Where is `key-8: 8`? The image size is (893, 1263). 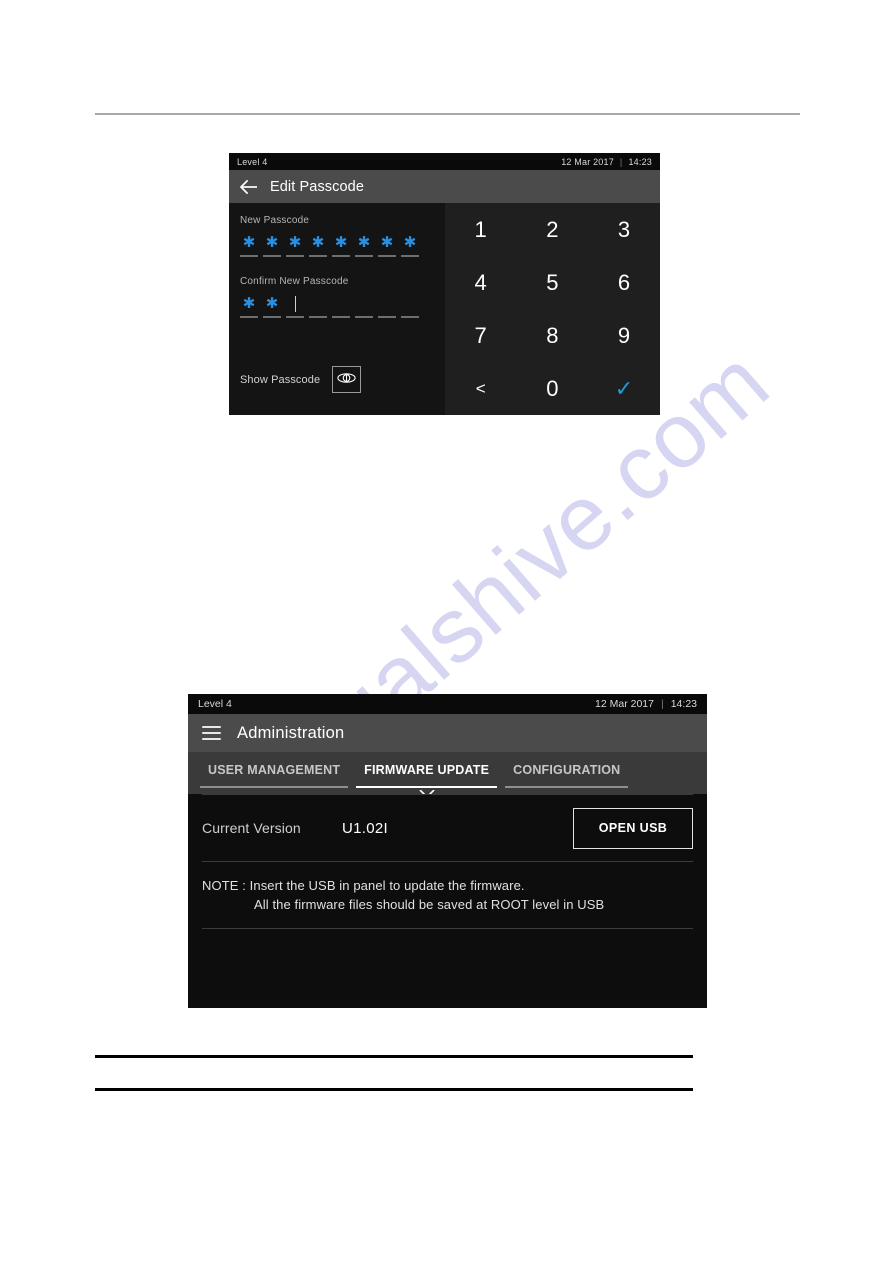 key-8: 8 is located at coordinates (553, 335).